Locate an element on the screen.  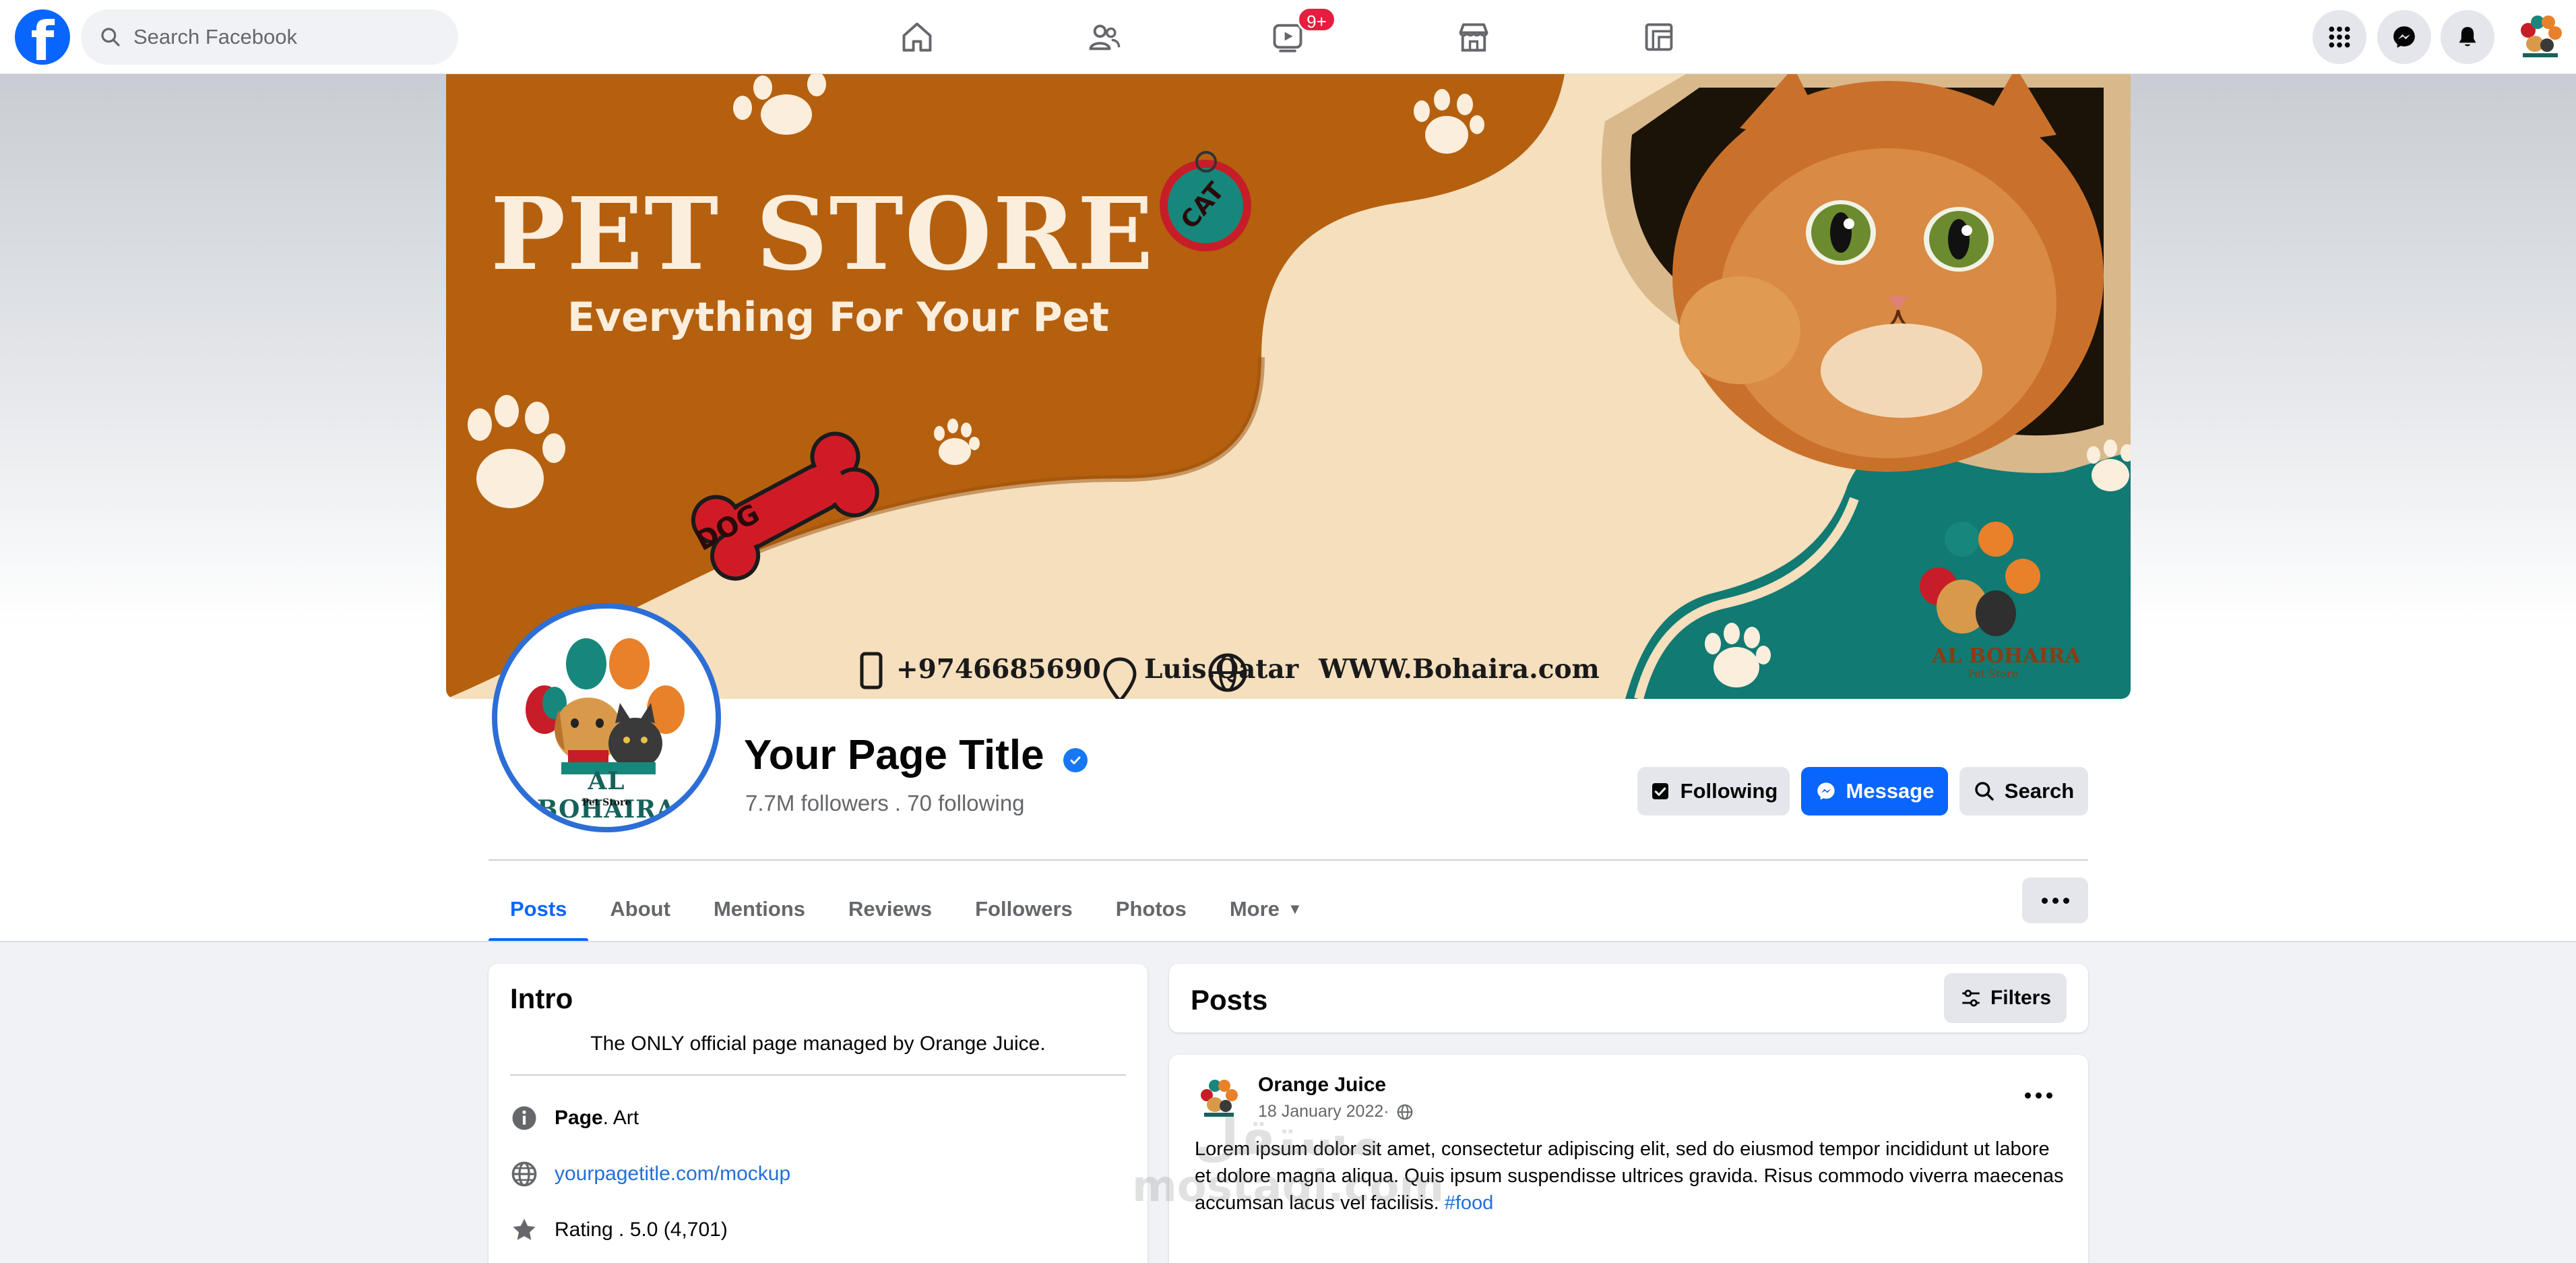
globe-icon is located at coordinates (524, 1174).